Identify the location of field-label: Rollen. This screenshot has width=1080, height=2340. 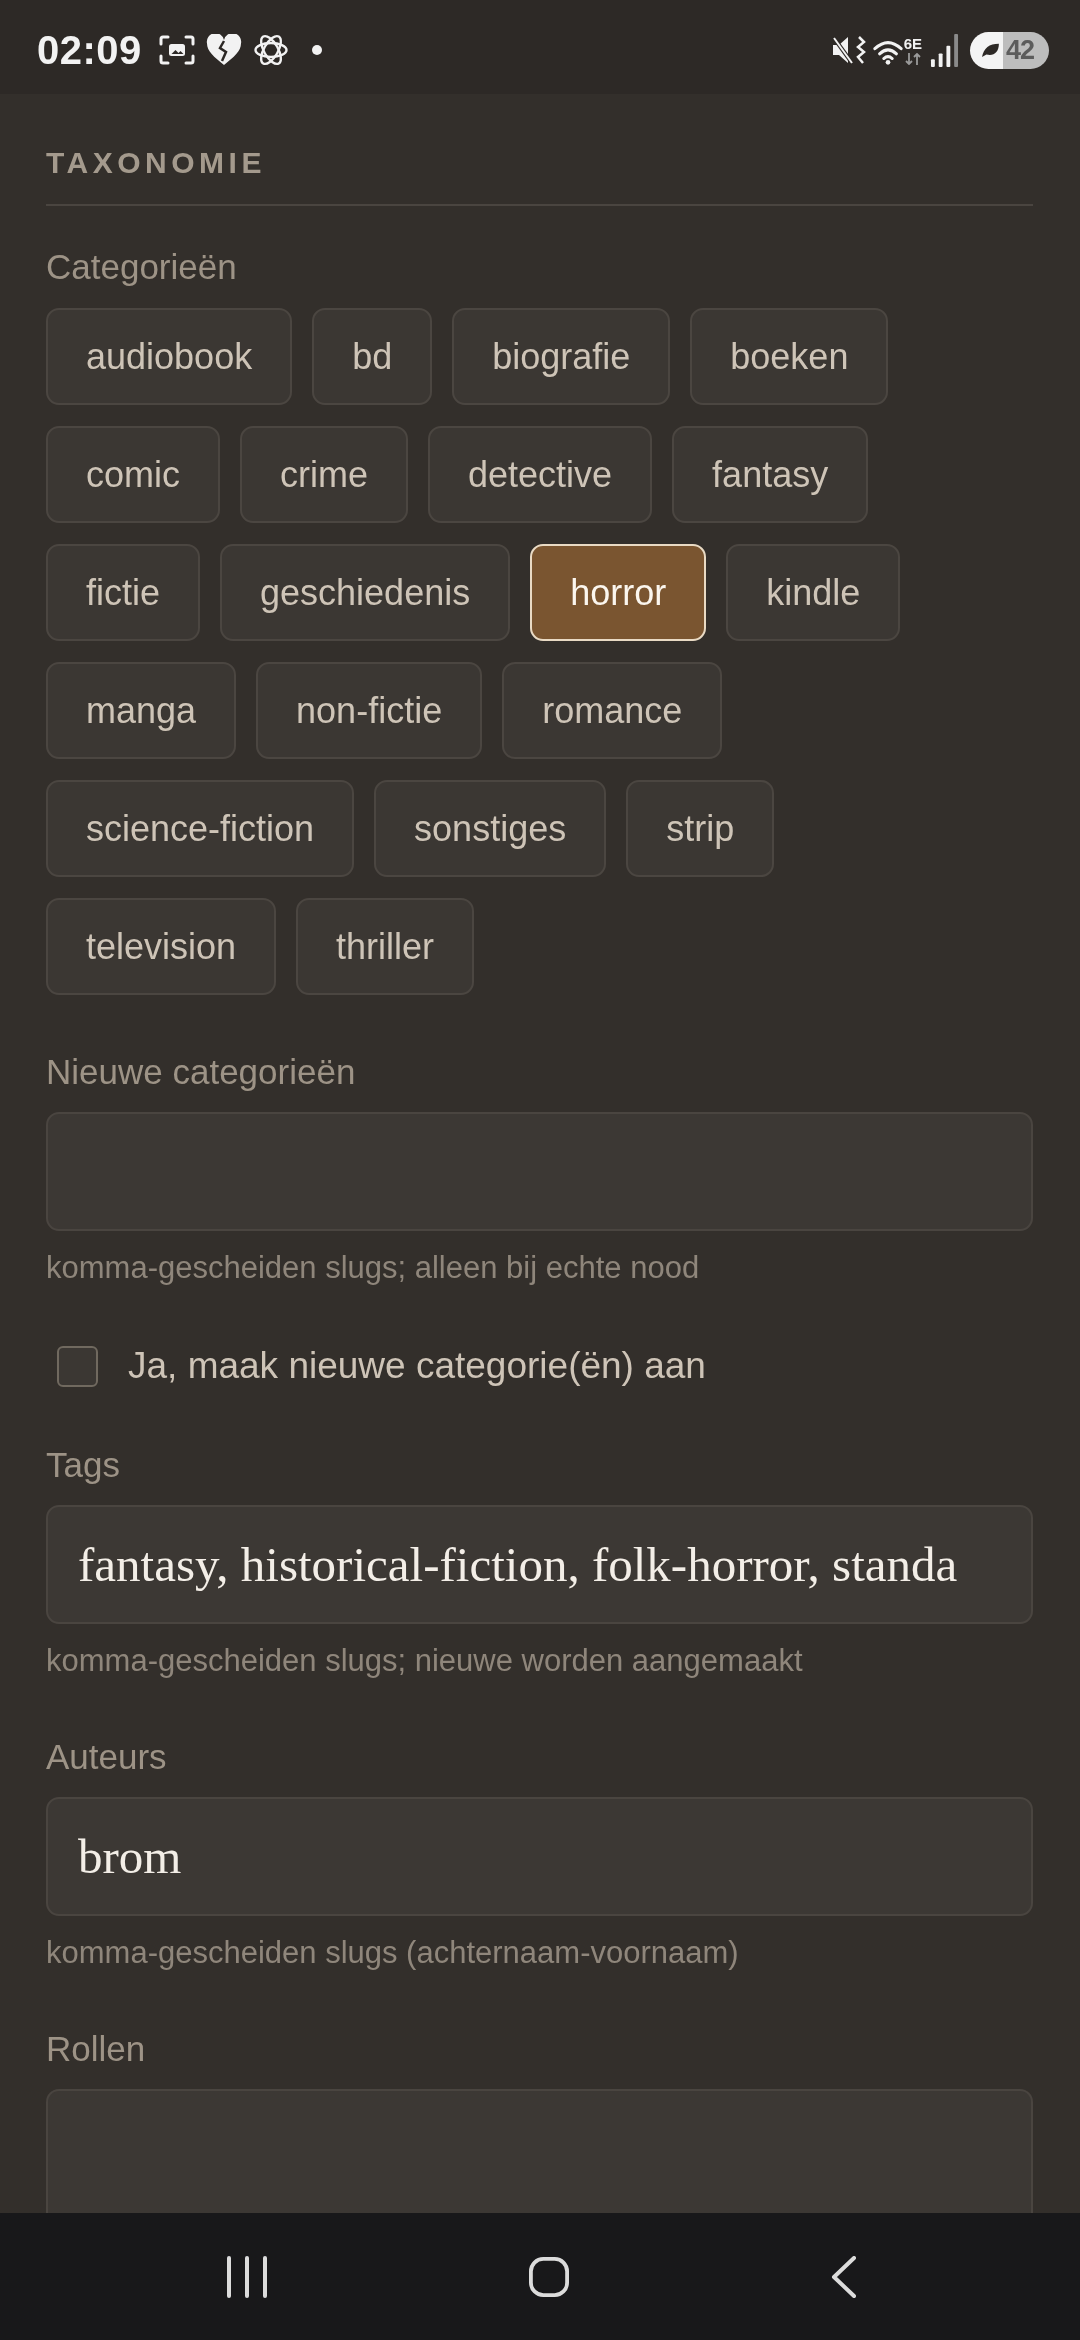
(96, 2049).